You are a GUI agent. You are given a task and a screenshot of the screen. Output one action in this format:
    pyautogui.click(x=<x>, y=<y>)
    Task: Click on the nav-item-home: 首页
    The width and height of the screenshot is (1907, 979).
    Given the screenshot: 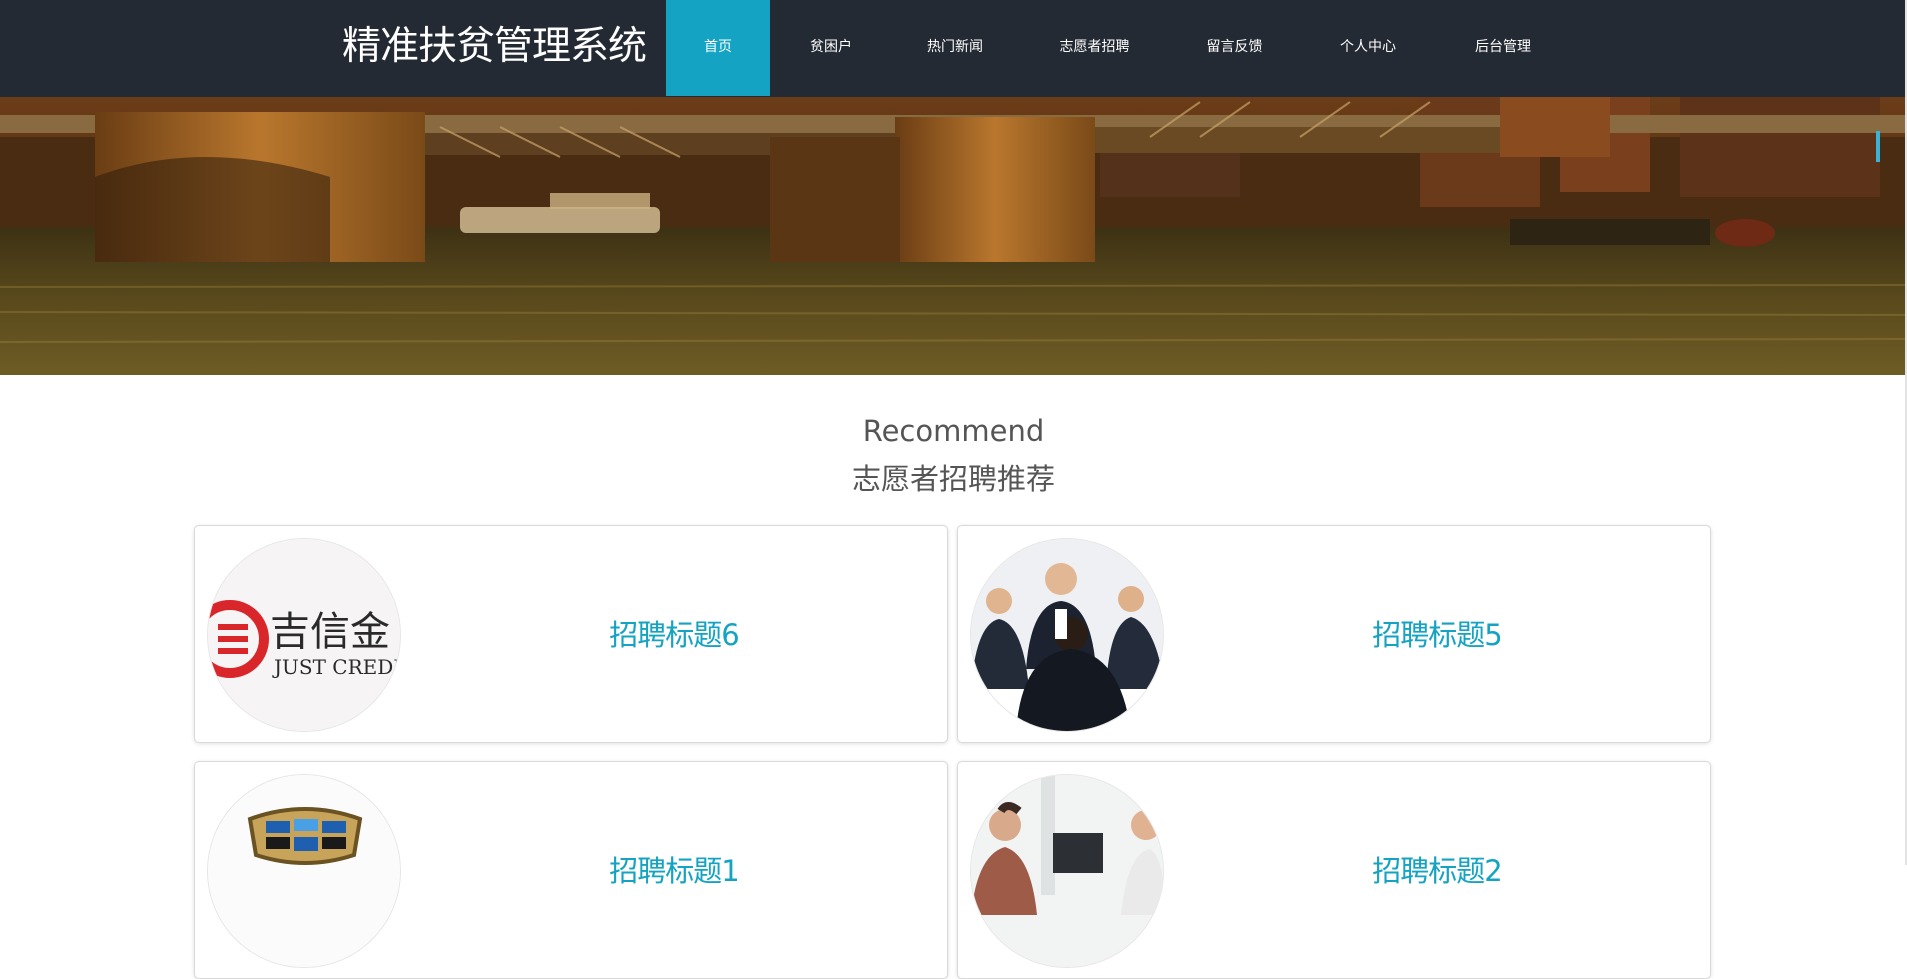 What is the action you would take?
    pyautogui.click(x=718, y=48)
    